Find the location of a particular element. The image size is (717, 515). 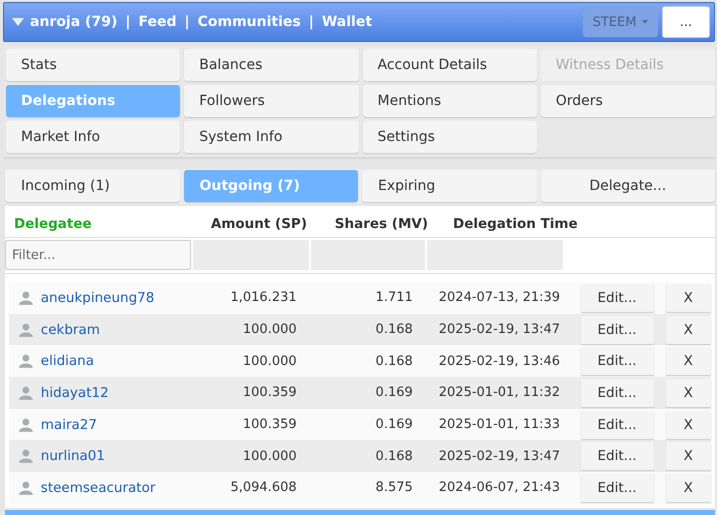

delegatee-link: aneukpineung78 is located at coordinates (114, 298).